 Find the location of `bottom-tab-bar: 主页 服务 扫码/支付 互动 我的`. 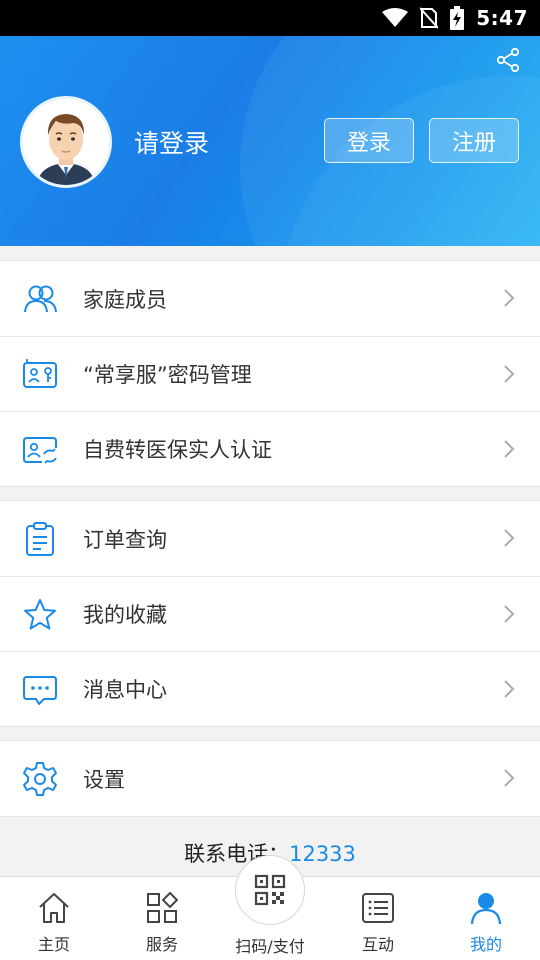

bottom-tab-bar: 主页 服务 扫码/支付 互动 我的 is located at coordinates (270, 907).